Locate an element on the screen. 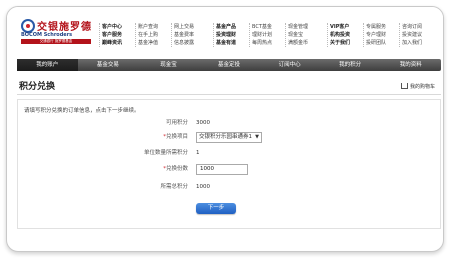  page-title-row: 积分兑换 我的购物车 is located at coordinates (229, 85).